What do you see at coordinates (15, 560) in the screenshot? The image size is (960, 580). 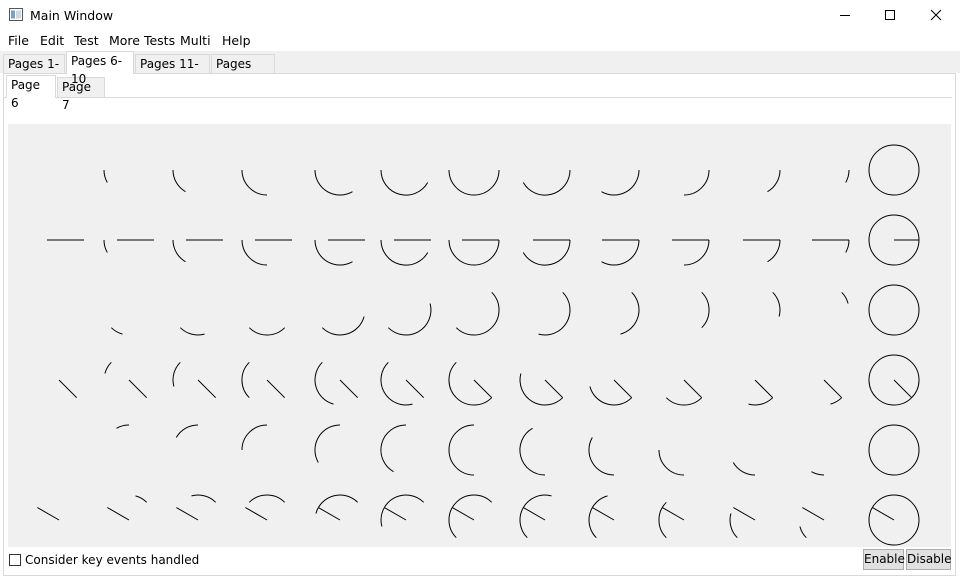 I see `key-events-checkbox` at bounding box center [15, 560].